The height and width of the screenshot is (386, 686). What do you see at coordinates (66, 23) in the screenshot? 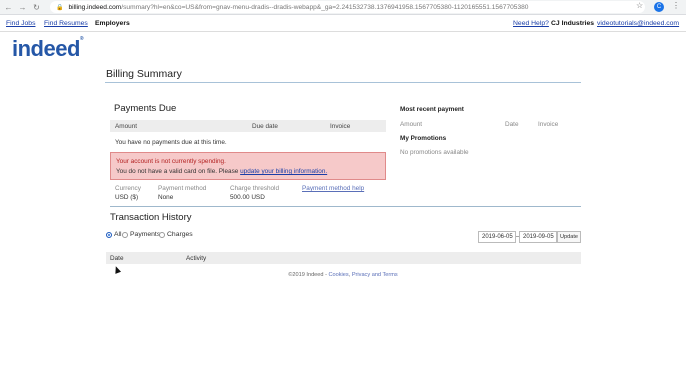
I see `find-resumes-link: Find Resumes` at bounding box center [66, 23].